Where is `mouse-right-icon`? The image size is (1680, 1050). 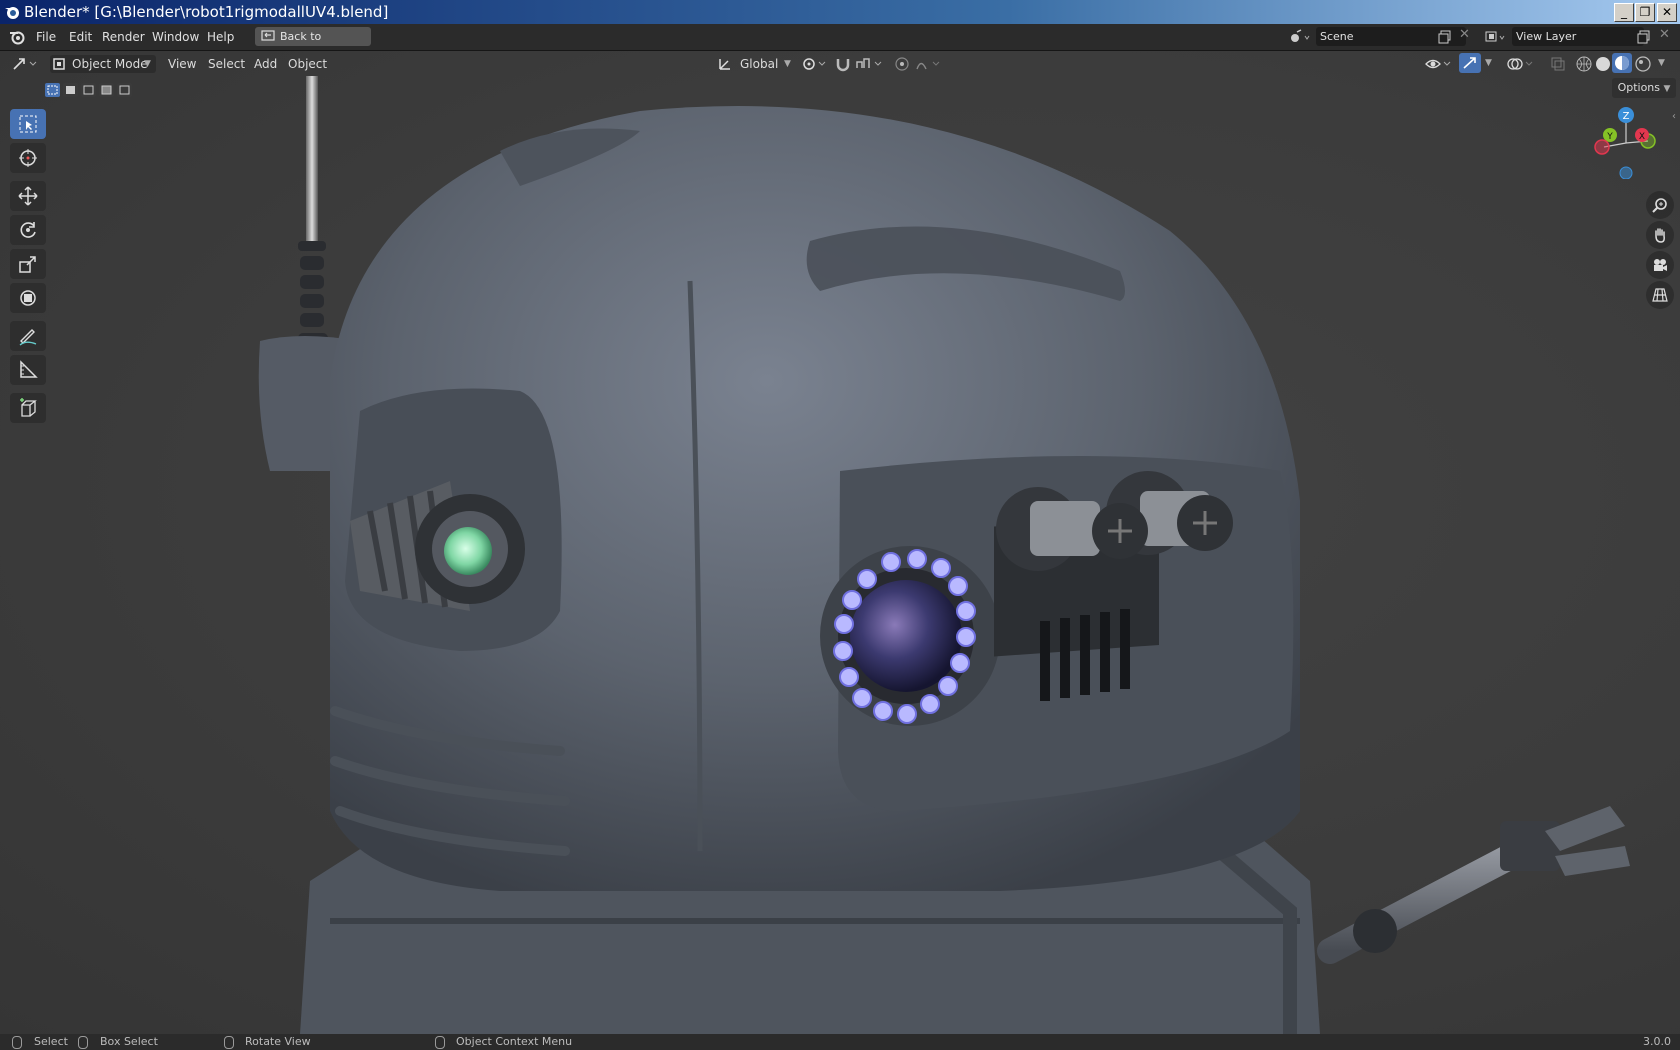 mouse-right-icon is located at coordinates (440, 1042).